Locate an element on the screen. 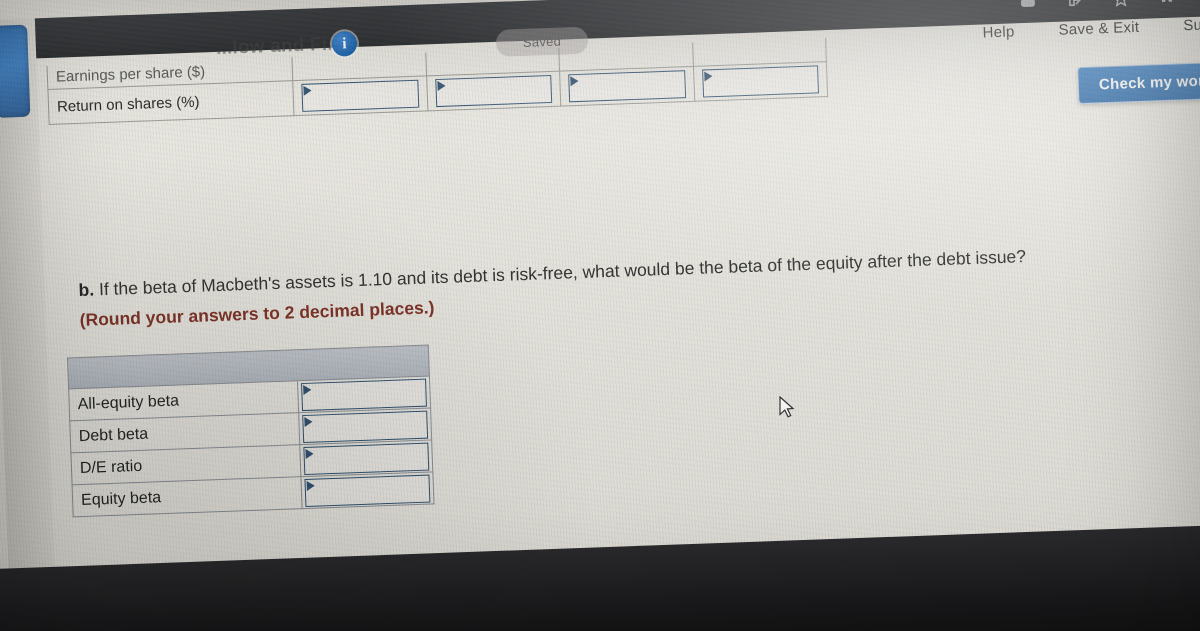 The height and width of the screenshot is (631, 1200). save-and-exit-link: Save & Exit is located at coordinates (1098, 29).